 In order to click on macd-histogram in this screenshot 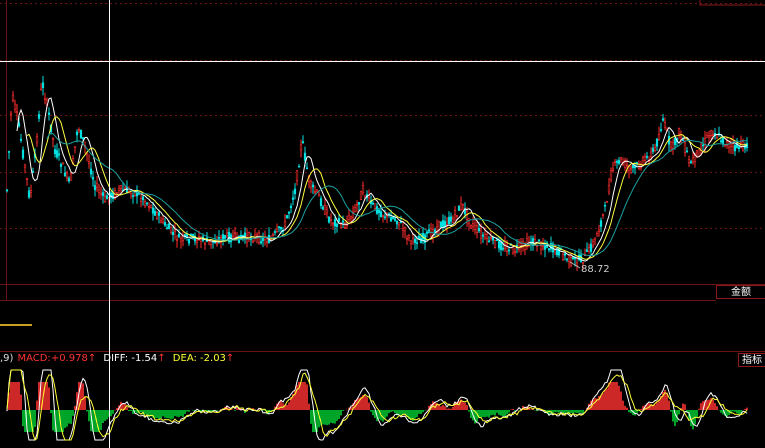, I will do `click(377, 407)`.